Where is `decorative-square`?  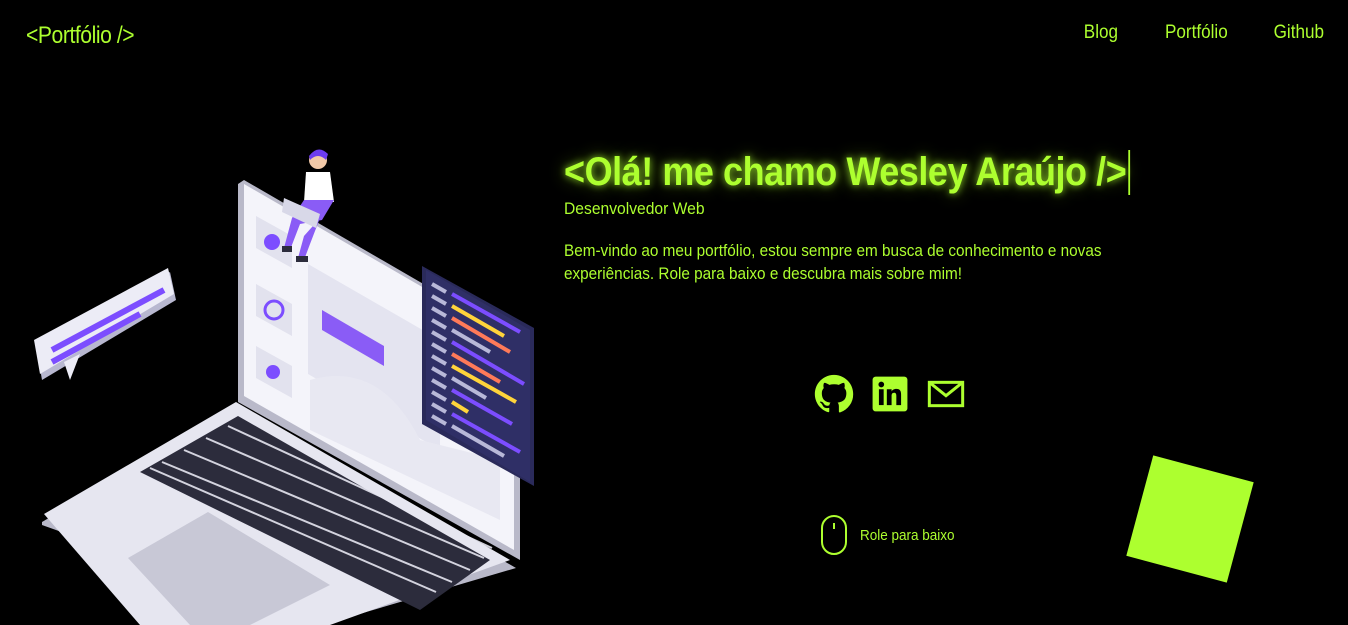
decorative-square is located at coordinates (1190, 519).